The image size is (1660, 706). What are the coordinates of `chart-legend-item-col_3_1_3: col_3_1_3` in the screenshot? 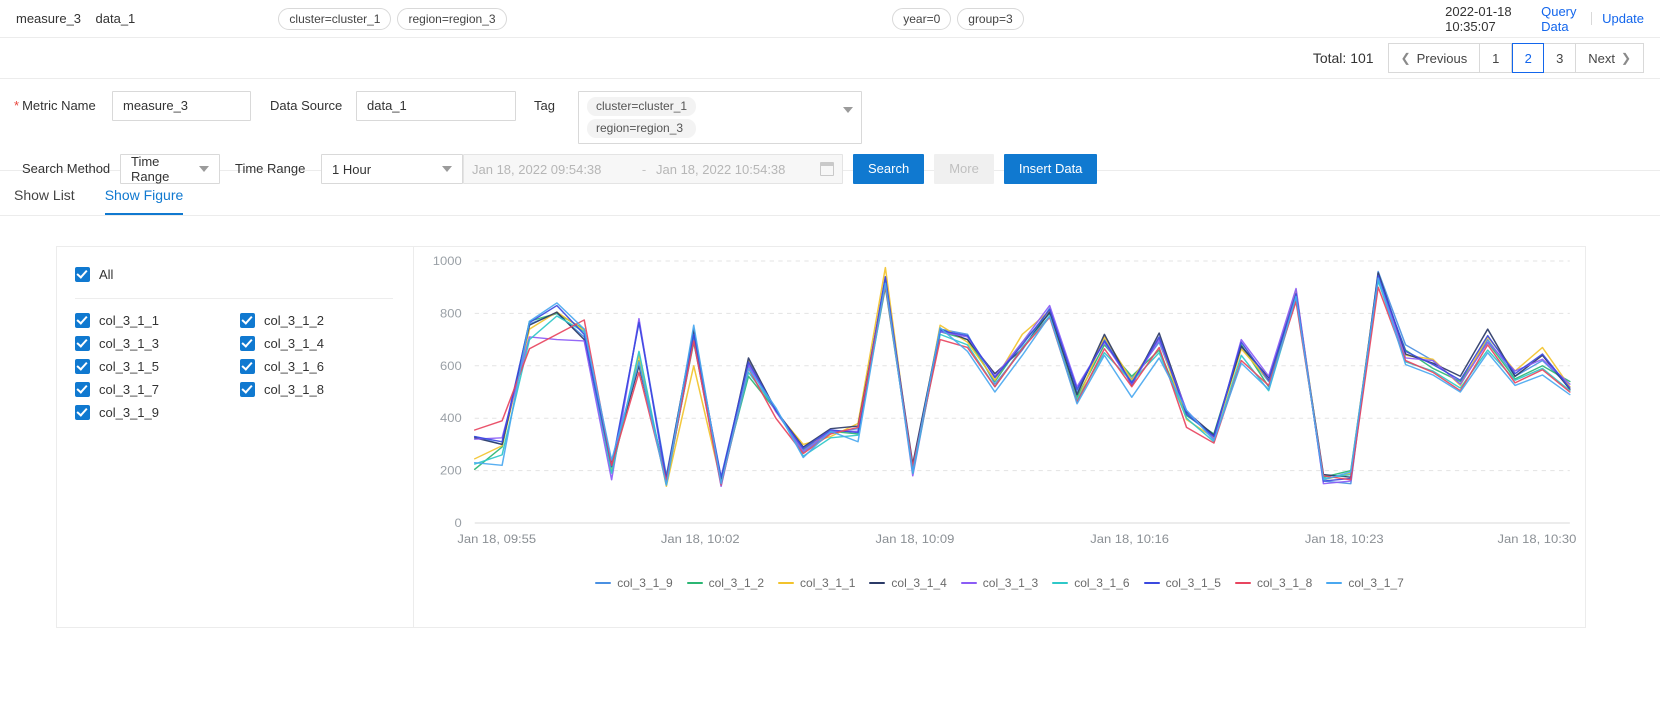 It's located at (999, 583).